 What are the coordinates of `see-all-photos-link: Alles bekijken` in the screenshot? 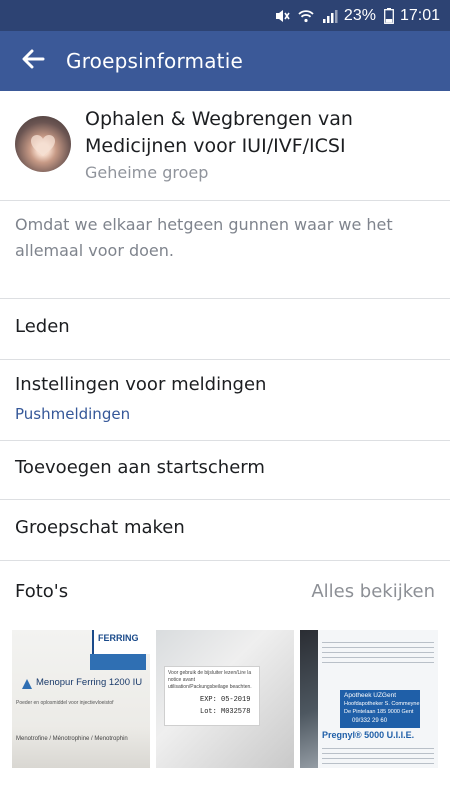 It's located at (373, 591).